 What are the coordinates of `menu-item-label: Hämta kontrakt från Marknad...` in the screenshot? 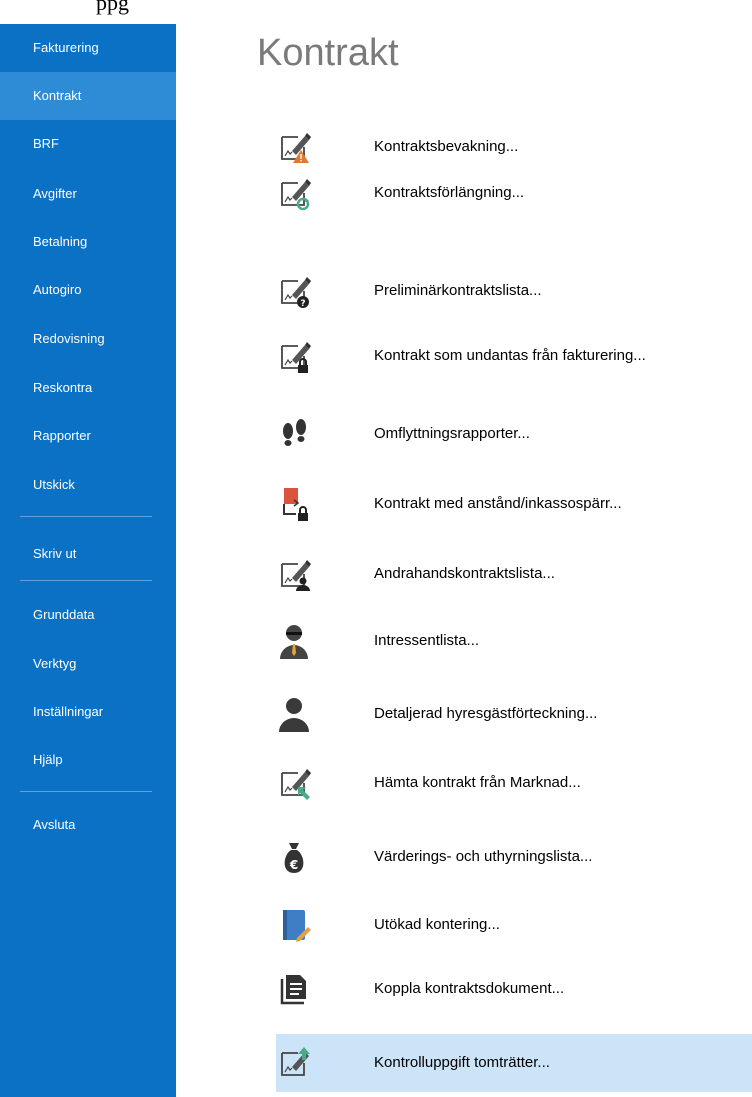 It's located at (477, 782).